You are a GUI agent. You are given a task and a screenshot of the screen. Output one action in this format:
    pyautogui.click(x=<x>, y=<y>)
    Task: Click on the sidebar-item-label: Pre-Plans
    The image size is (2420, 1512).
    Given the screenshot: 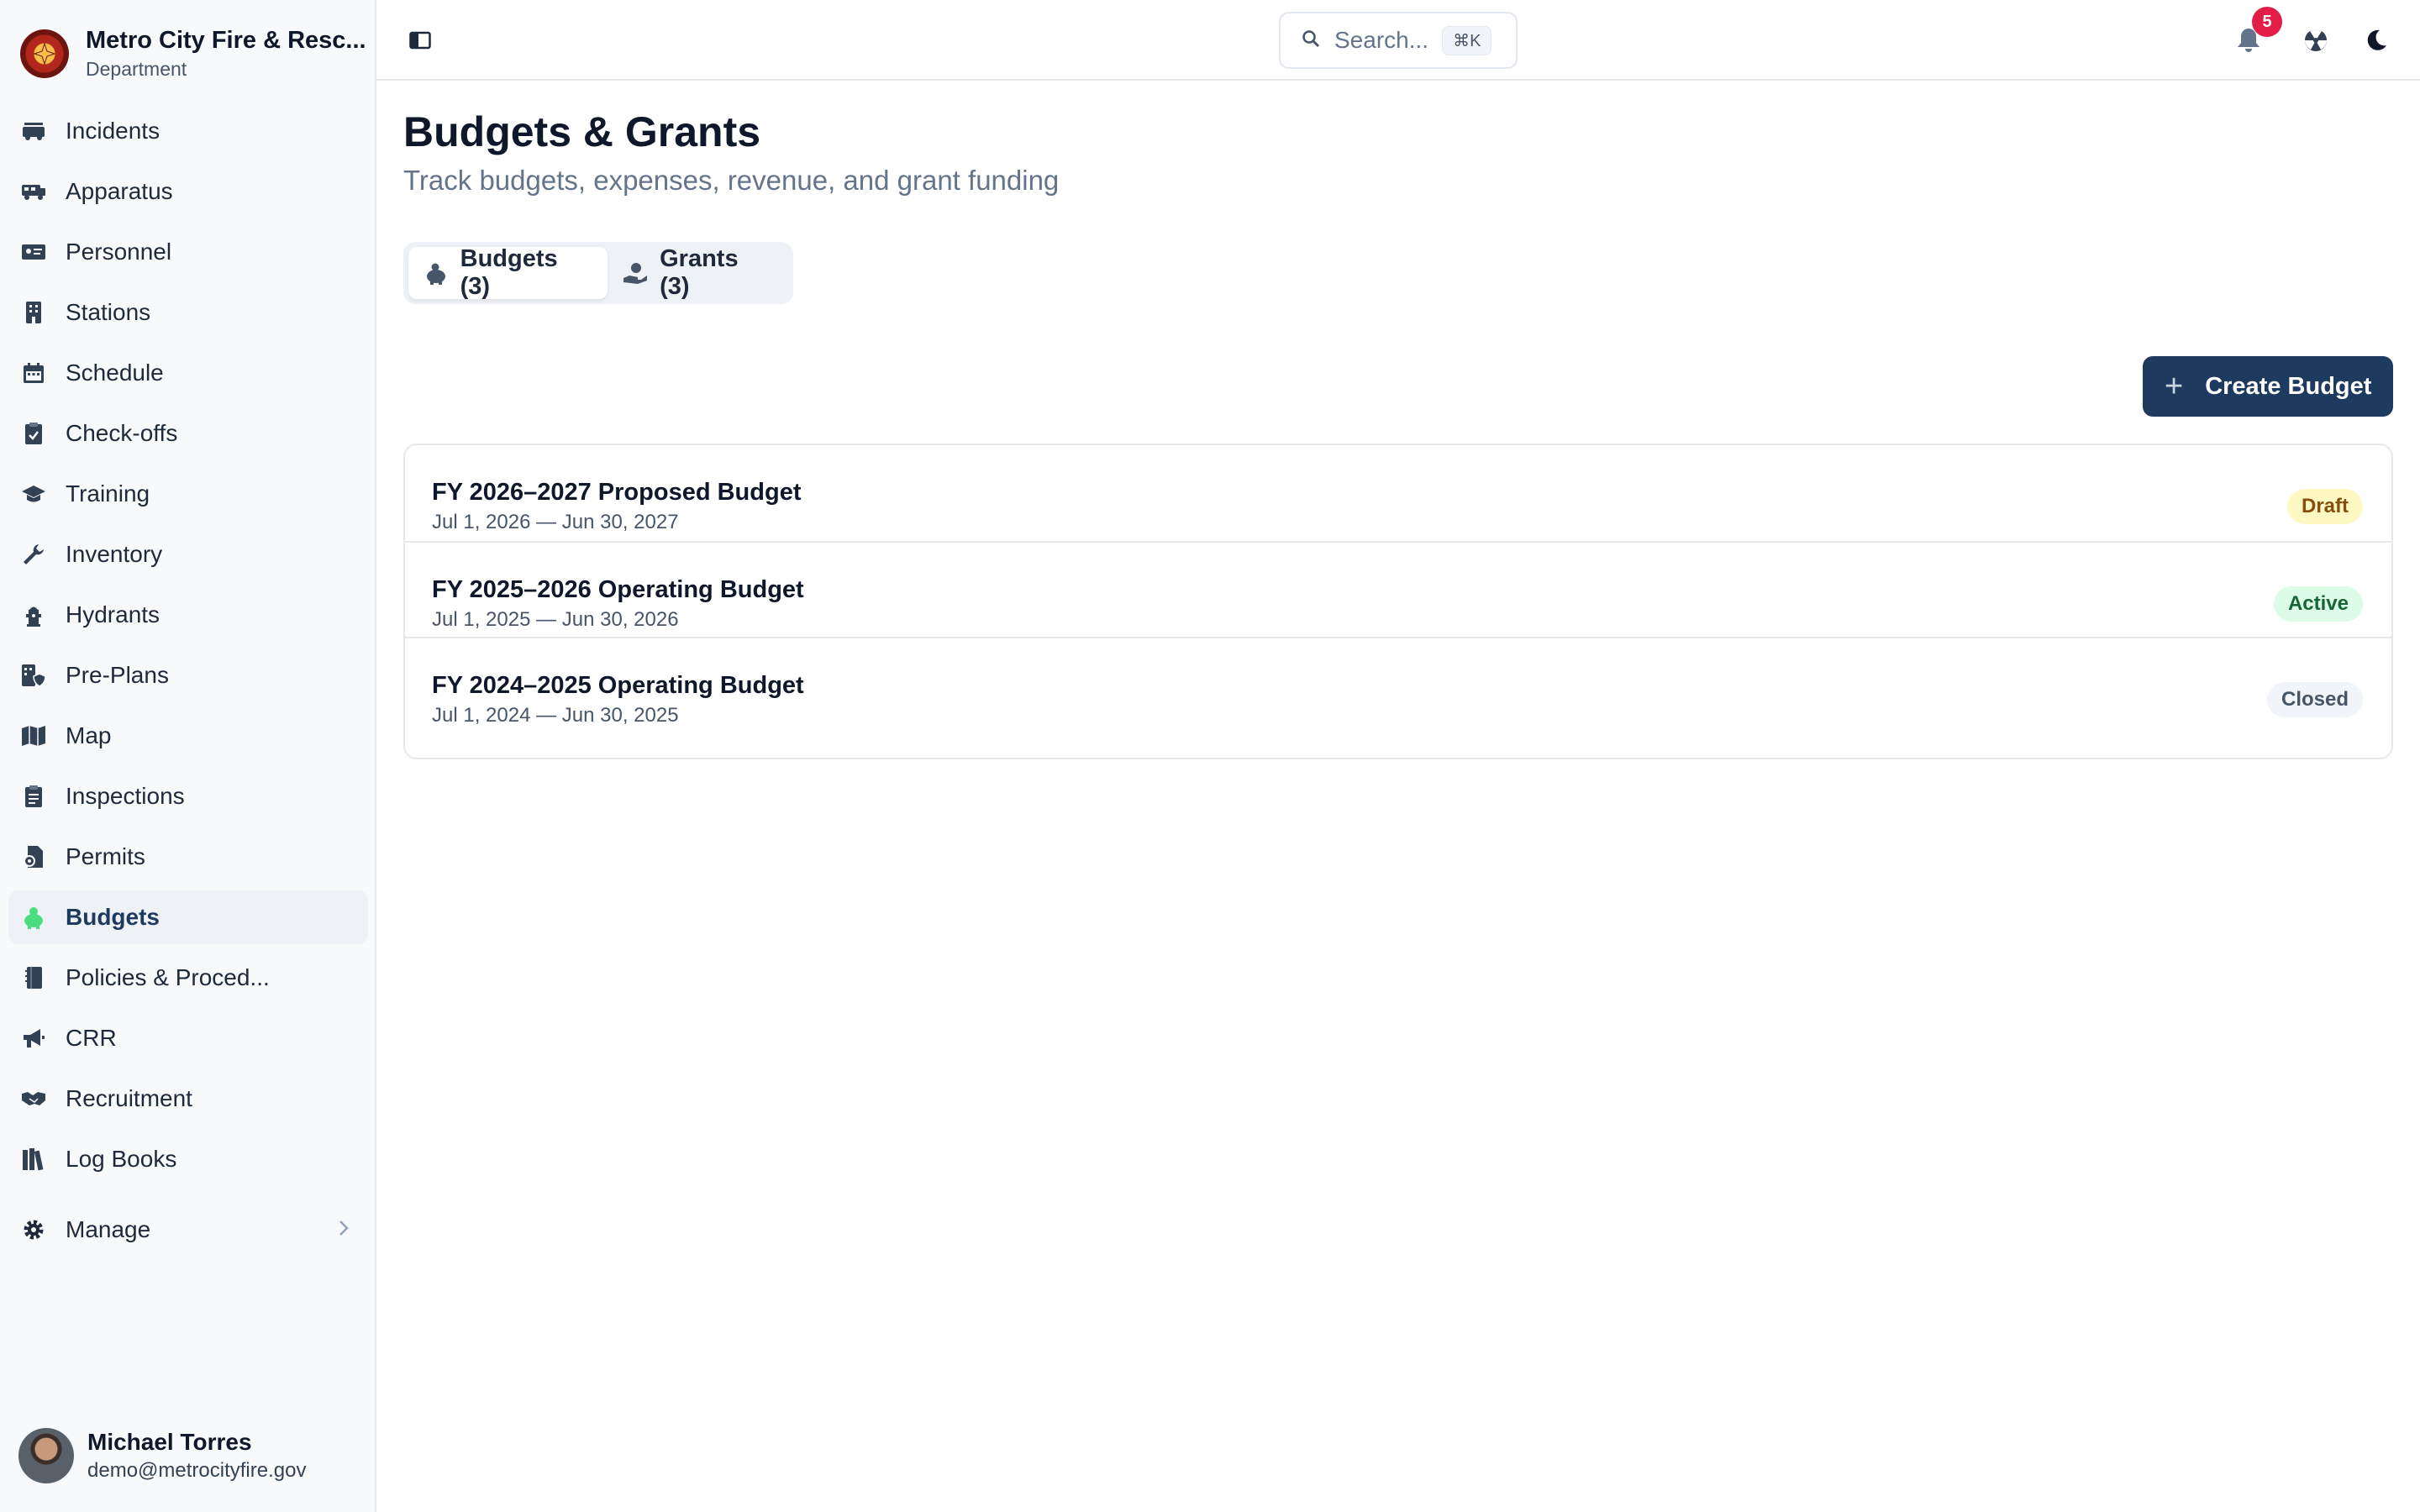 What is the action you would take?
    pyautogui.click(x=117, y=675)
    